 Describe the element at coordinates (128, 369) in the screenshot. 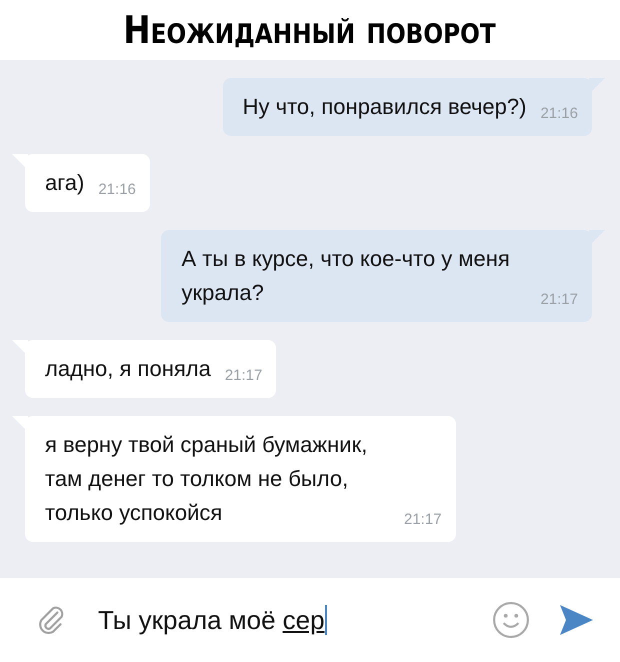

I see `message-text: ладно, я поняла` at that location.